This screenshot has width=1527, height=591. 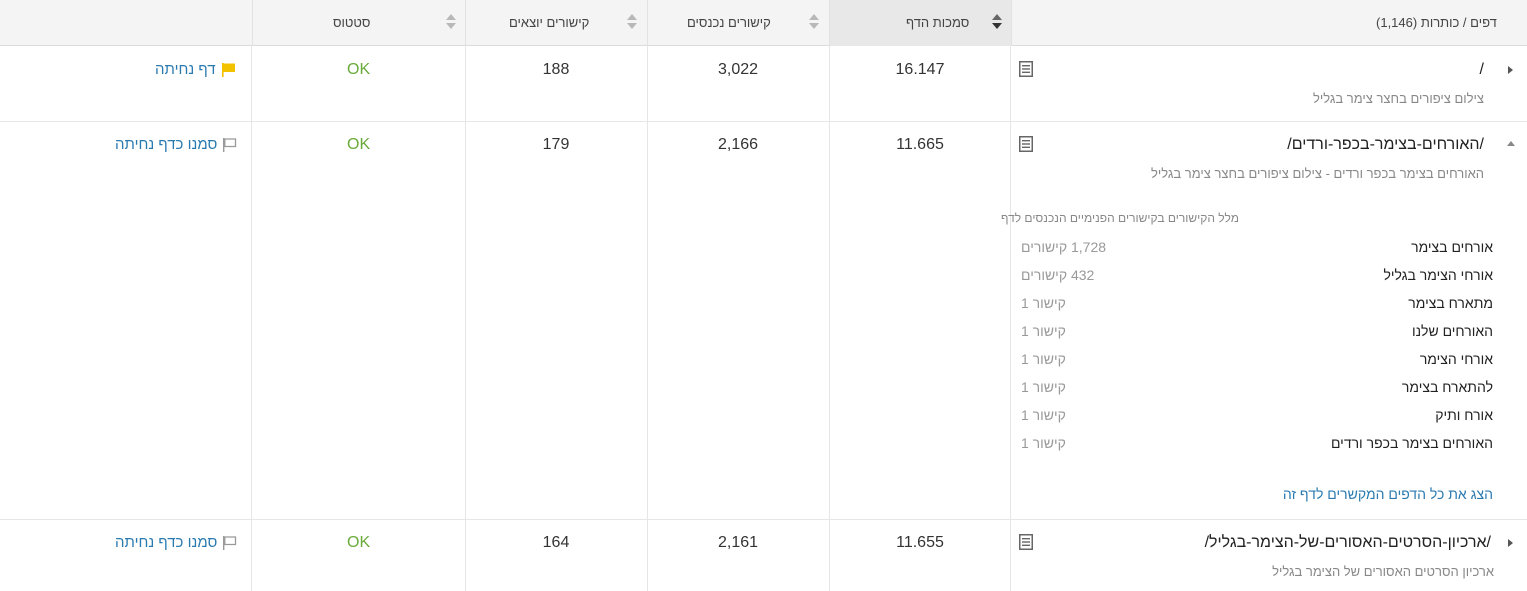 I want to click on anchor-count: 1,728 קישורים, so click(x=1064, y=247).